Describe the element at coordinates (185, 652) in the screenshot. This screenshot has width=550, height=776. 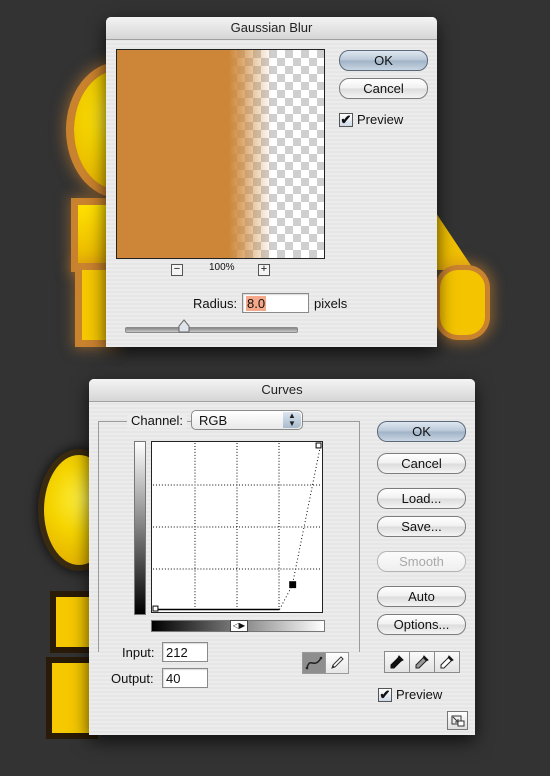
I see `input-field: 212` at that location.